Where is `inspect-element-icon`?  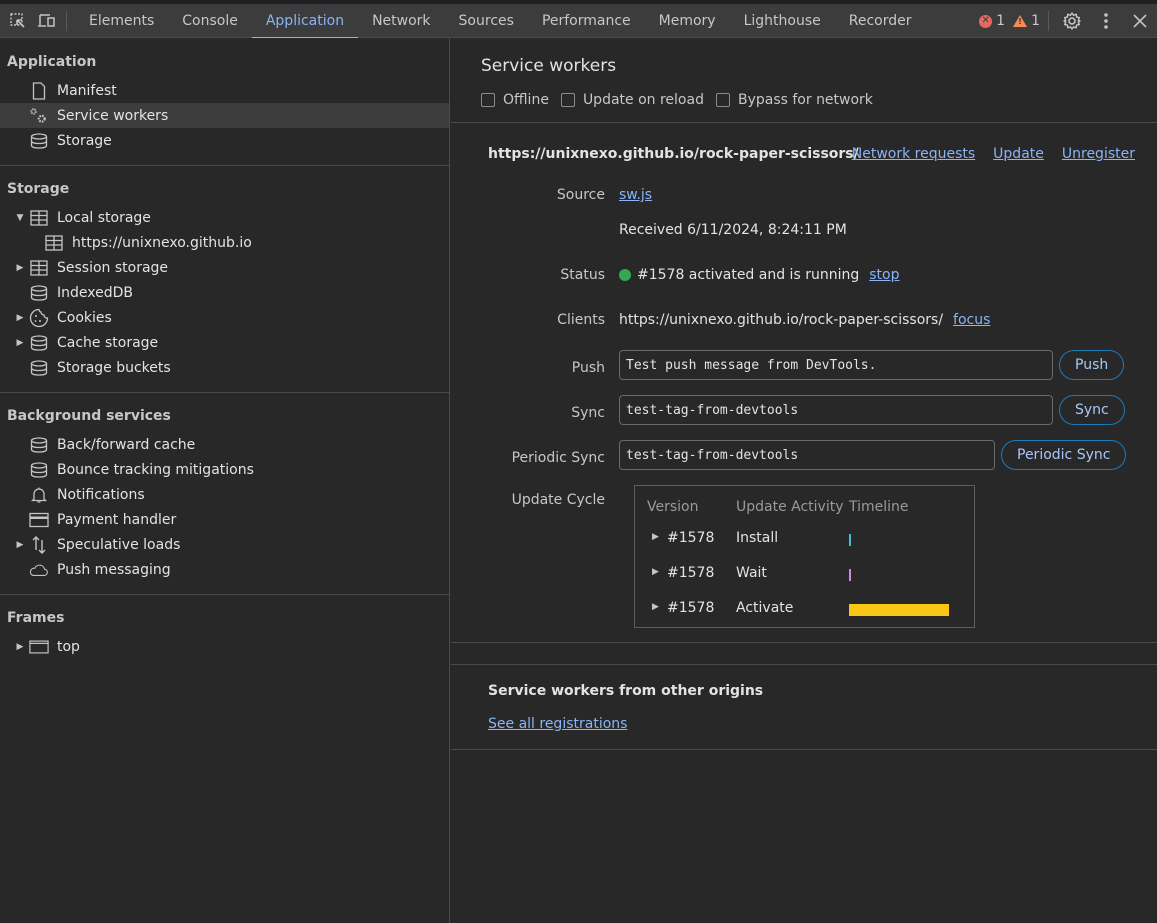
inspect-element-icon is located at coordinates (18, 21).